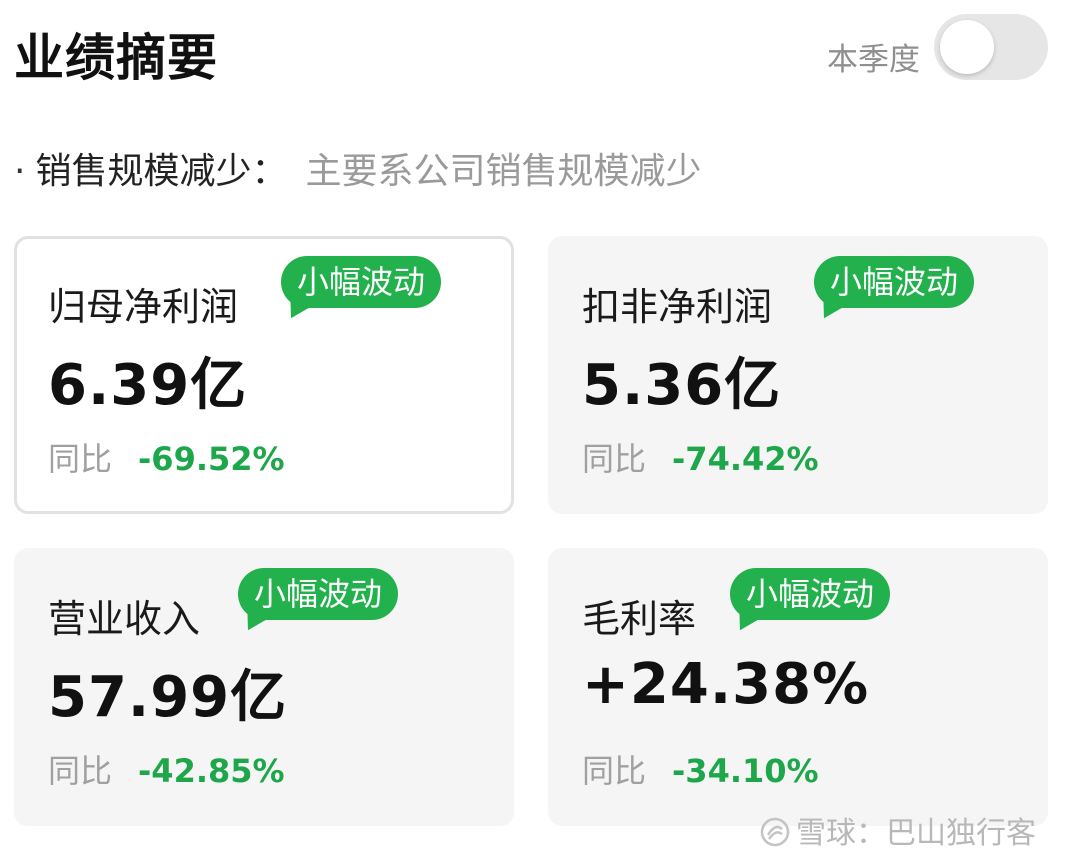 Image resolution: width=1066 pixels, height=860 pixels. Describe the element at coordinates (677, 307) in the screenshot. I see `metric-name: 扣非净利润` at that location.